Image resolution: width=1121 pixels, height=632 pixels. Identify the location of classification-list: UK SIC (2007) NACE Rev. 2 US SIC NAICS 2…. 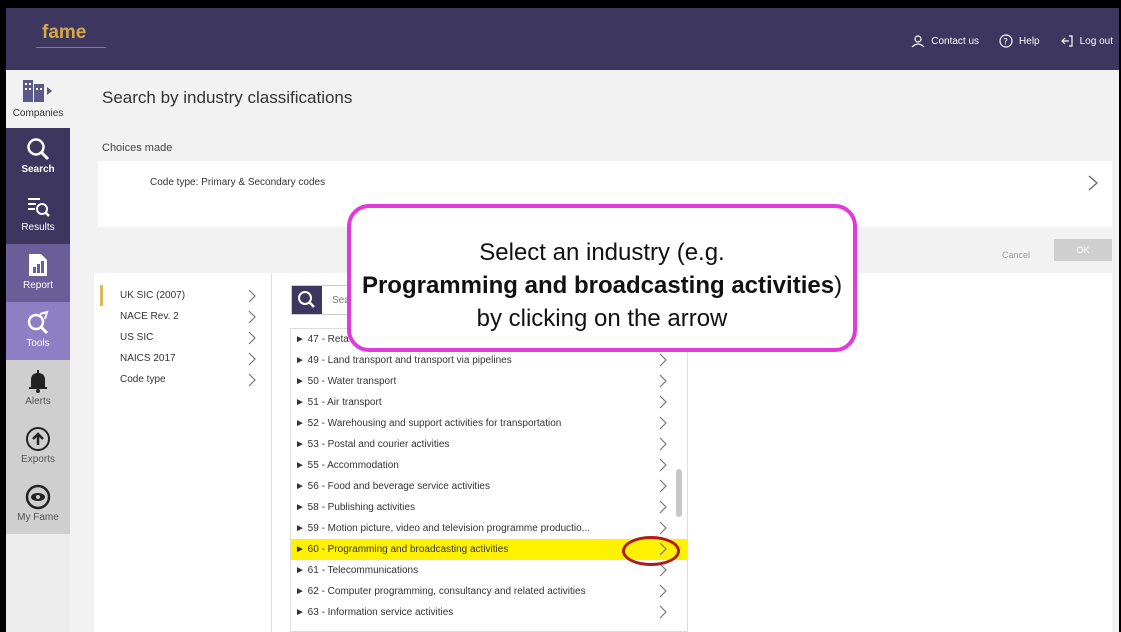
(183, 337).